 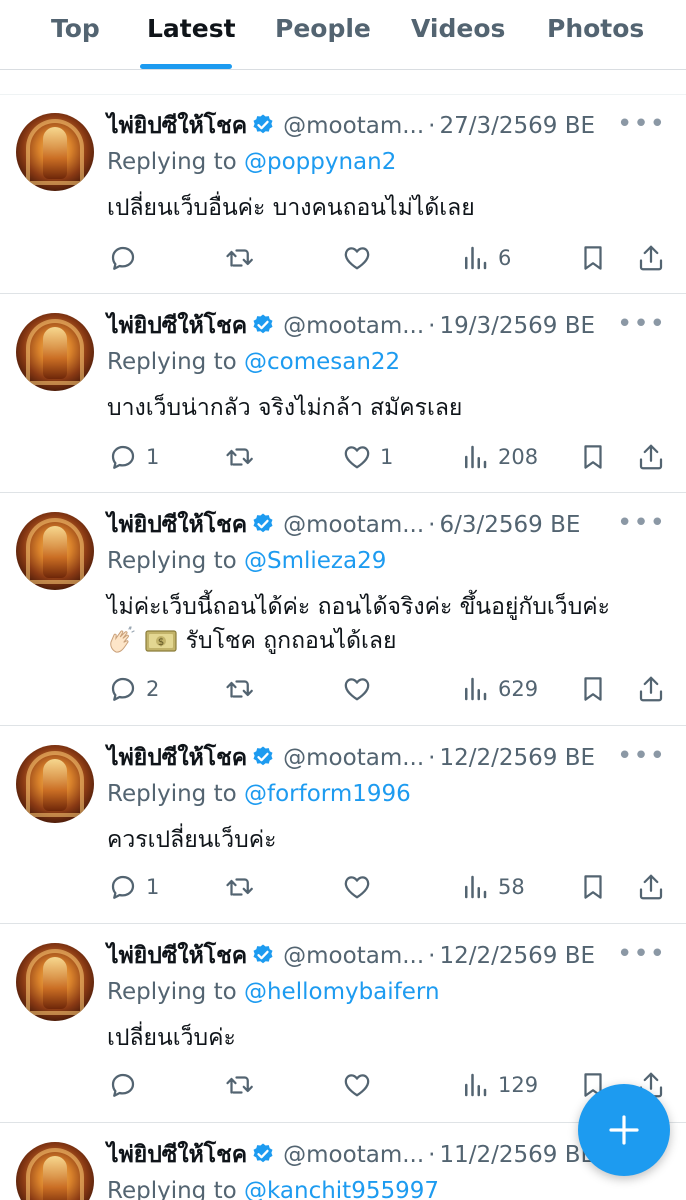 I want to click on tweet-header: ไพ่ยิปซีให้โชค @mootam... · 19/3/2569 BE, so click(x=351, y=326).